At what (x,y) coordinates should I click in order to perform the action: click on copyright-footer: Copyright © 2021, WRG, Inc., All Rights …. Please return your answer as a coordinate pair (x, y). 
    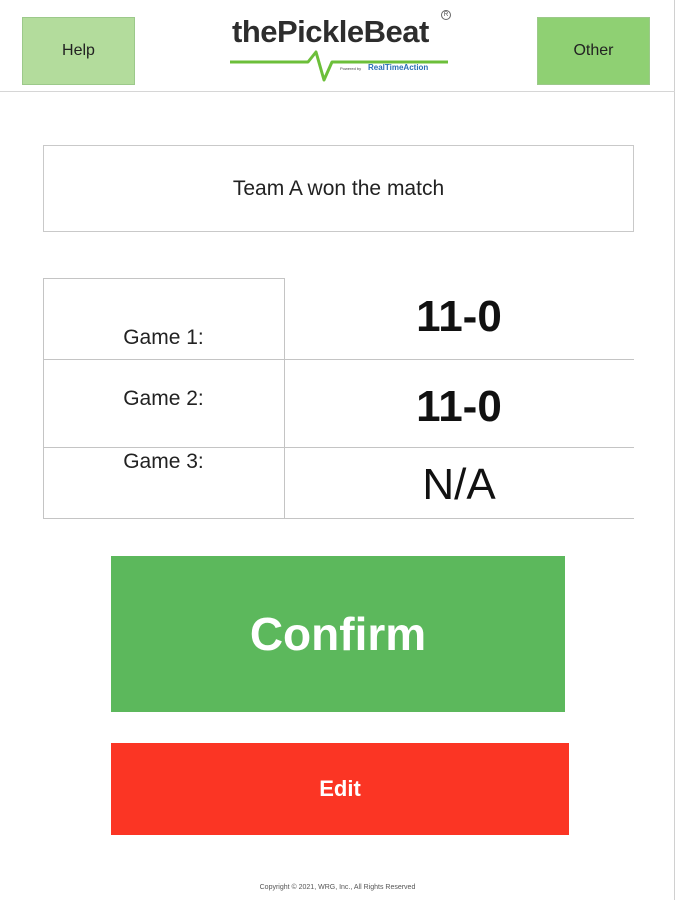
    Looking at the image, I should click on (337, 887).